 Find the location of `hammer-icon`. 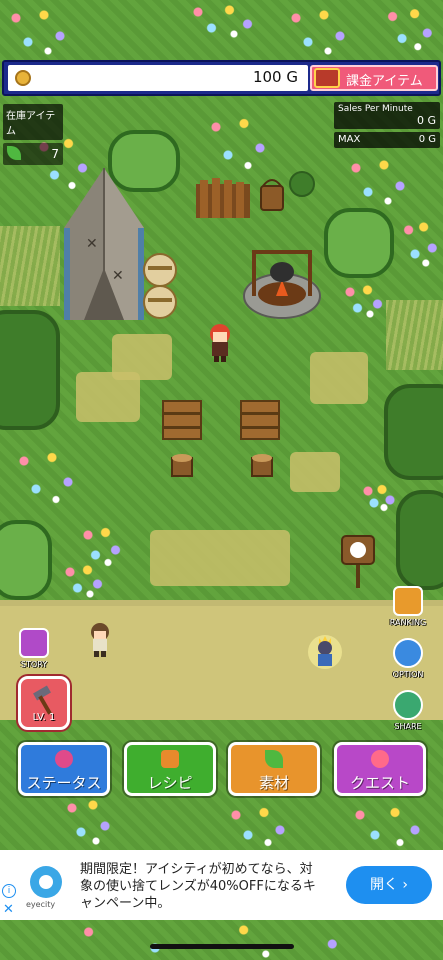

hammer-icon is located at coordinates (42, 700).